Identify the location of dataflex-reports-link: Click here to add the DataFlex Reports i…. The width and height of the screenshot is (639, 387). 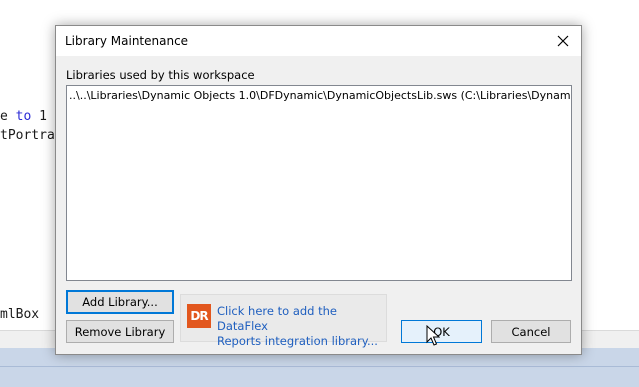
(301, 326).